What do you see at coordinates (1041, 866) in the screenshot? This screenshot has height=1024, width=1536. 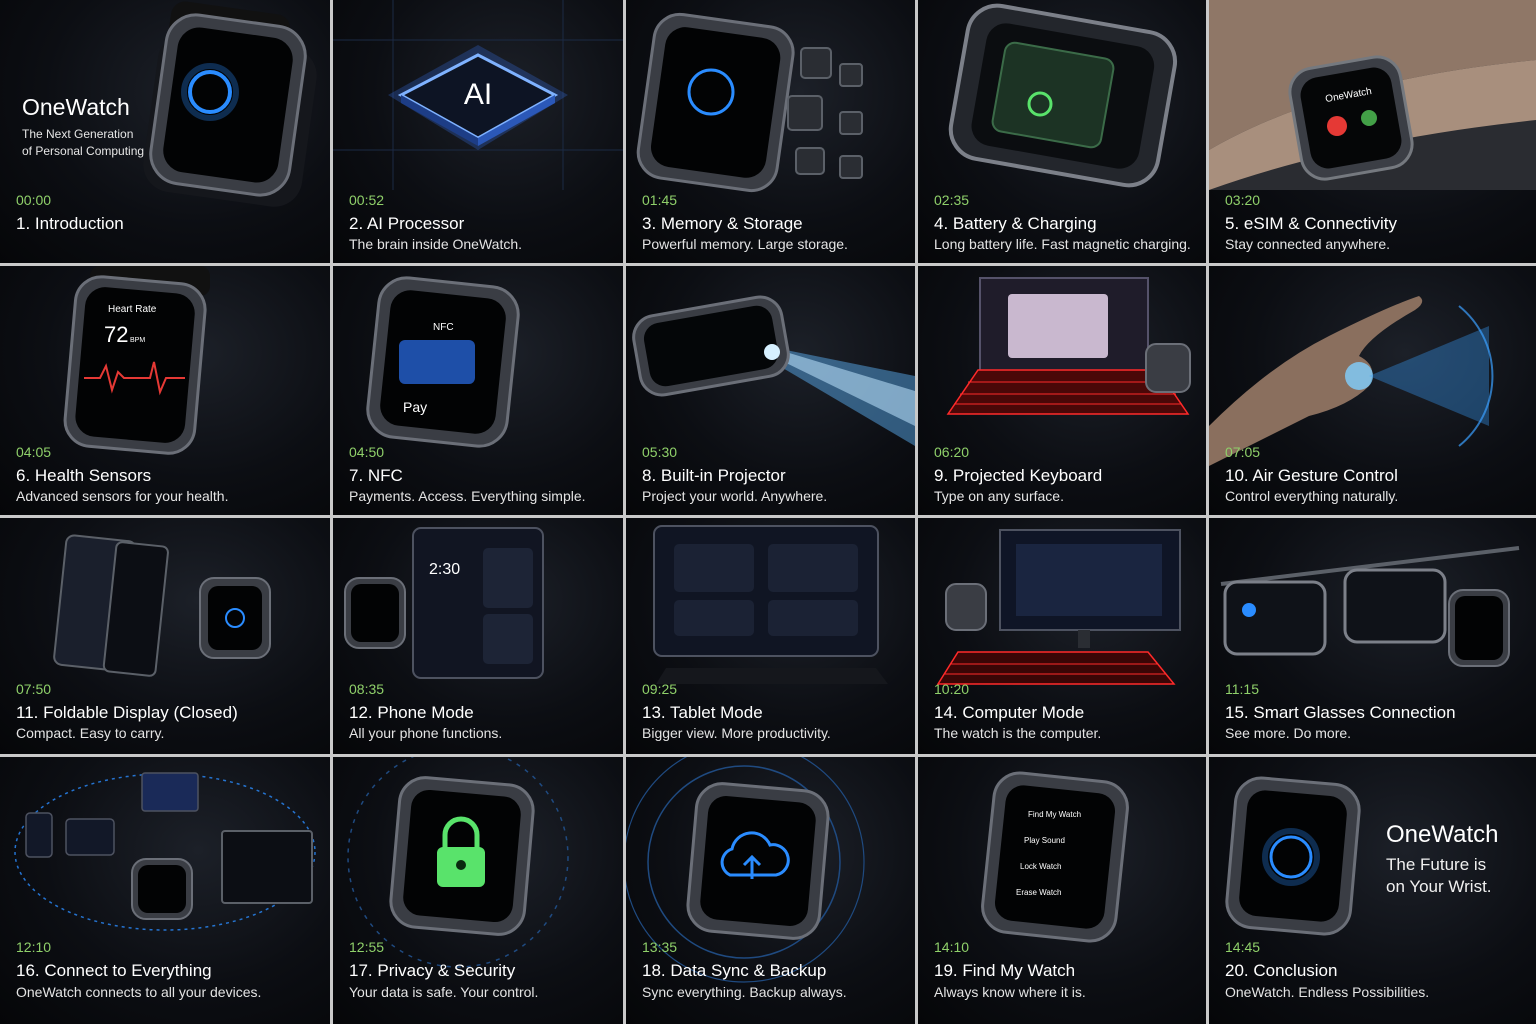 I see `menu-item-lock: Lock Watch` at bounding box center [1041, 866].